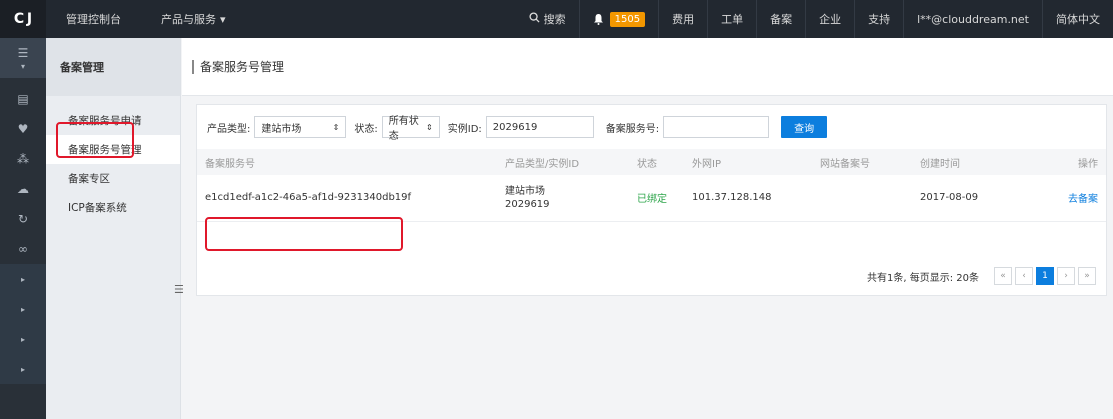  Describe the element at coordinates (403, 129) in the screenshot. I see `status-value: 所有状态` at that location.